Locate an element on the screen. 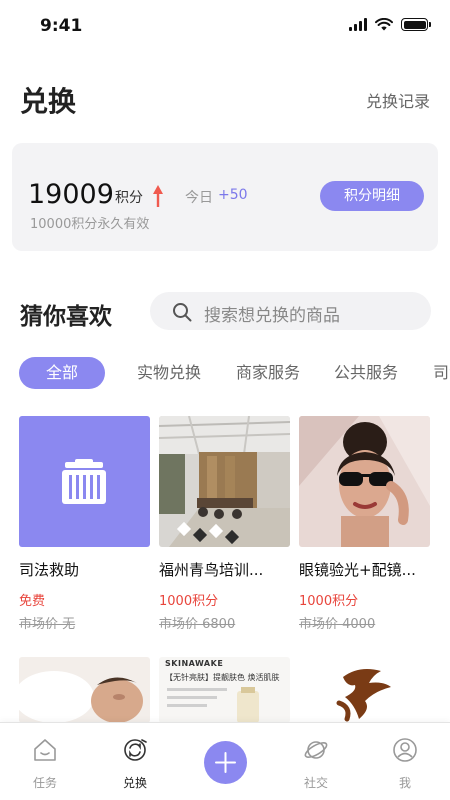 This screenshot has width=450, height=800. product-price: 免费 is located at coordinates (32, 601).